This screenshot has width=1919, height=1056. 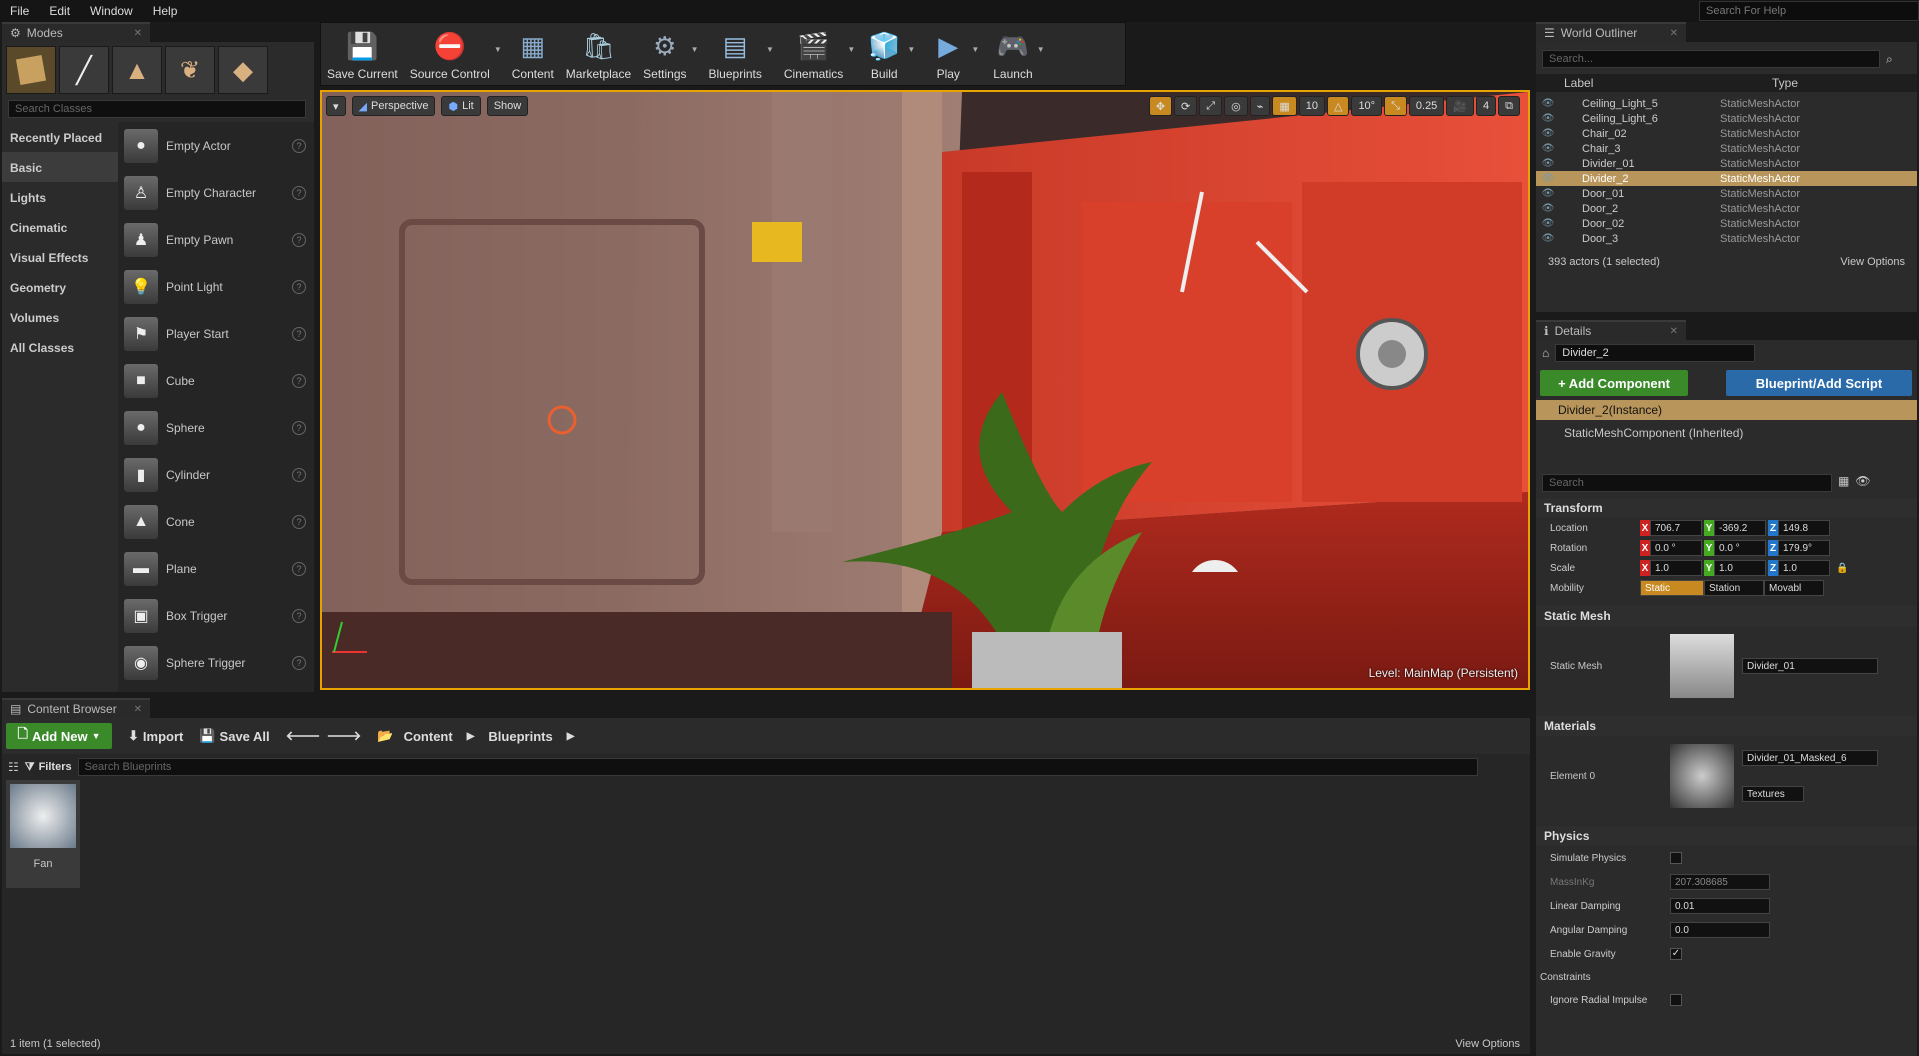 What do you see at coordinates (598, 54) in the screenshot?
I see `marketplace-button: 🛍 Marketplace` at bounding box center [598, 54].